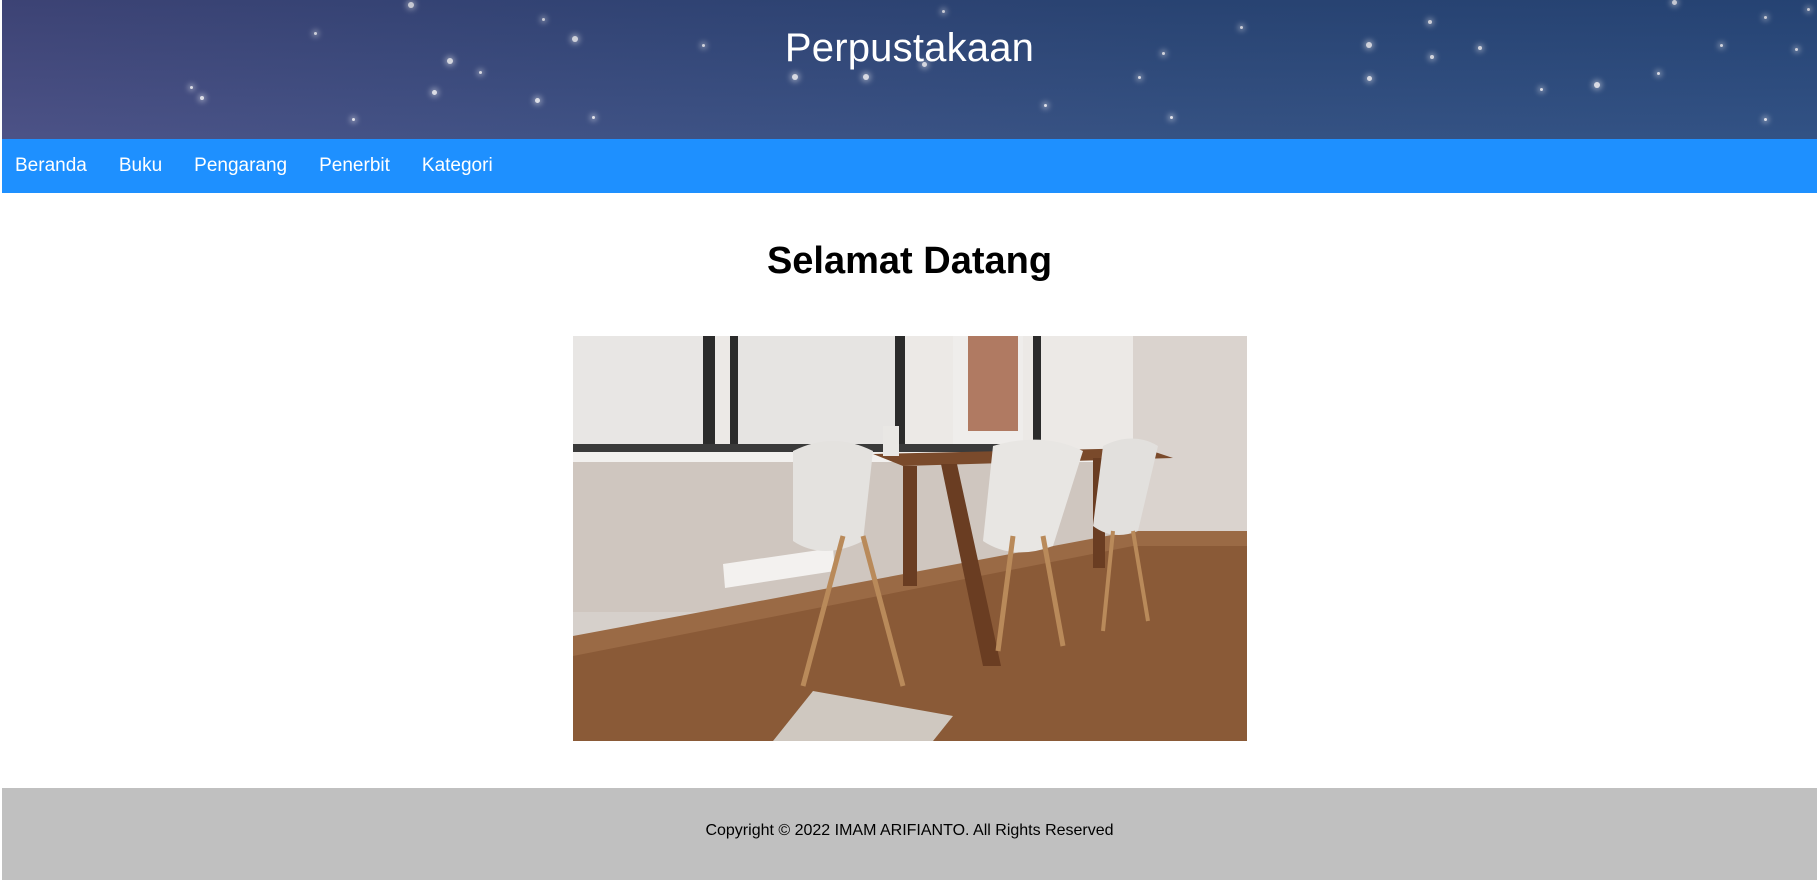 The height and width of the screenshot is (880, 1819). What do you see at coordinates (354, 166) in the screenshot?
I see `nav-item-penerbit: Penerbit` at bounding box center [354, 166].